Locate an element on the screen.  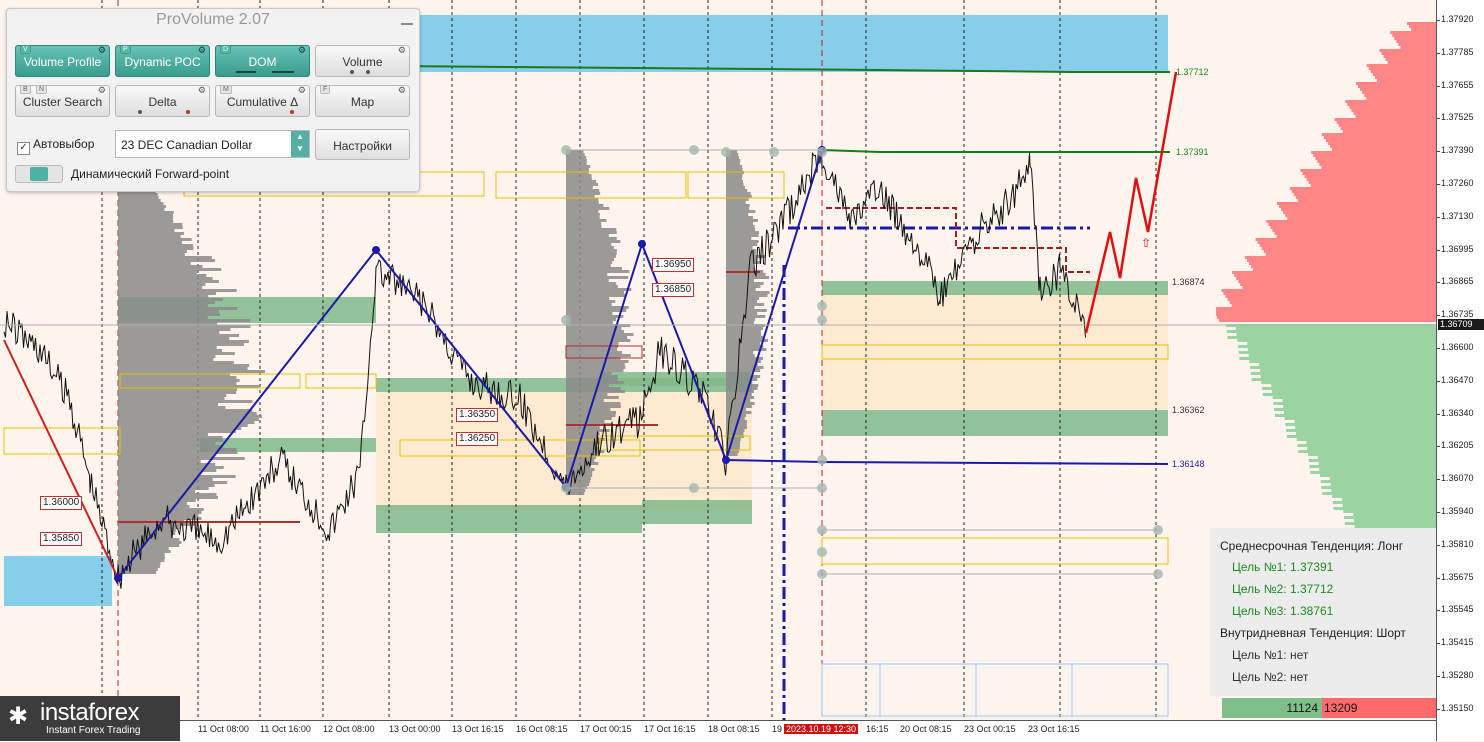
dynamic-poc-button: P ⚙ Dynamic POC is located at coordinates (162, 61).